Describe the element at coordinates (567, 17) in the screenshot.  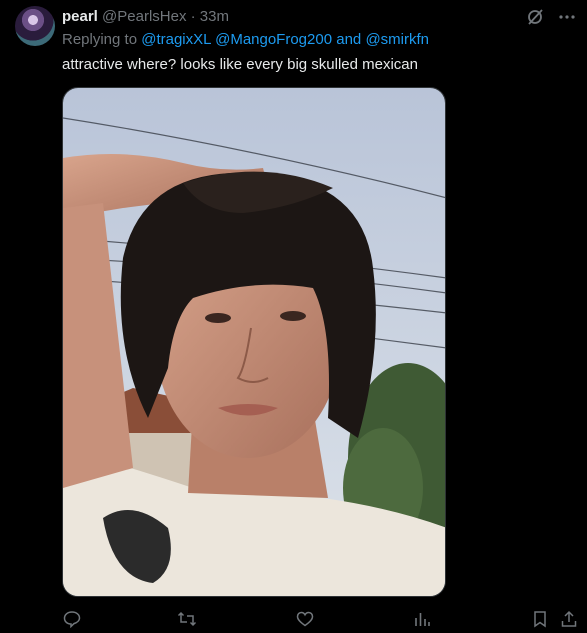
I see `more-icon` at that location.